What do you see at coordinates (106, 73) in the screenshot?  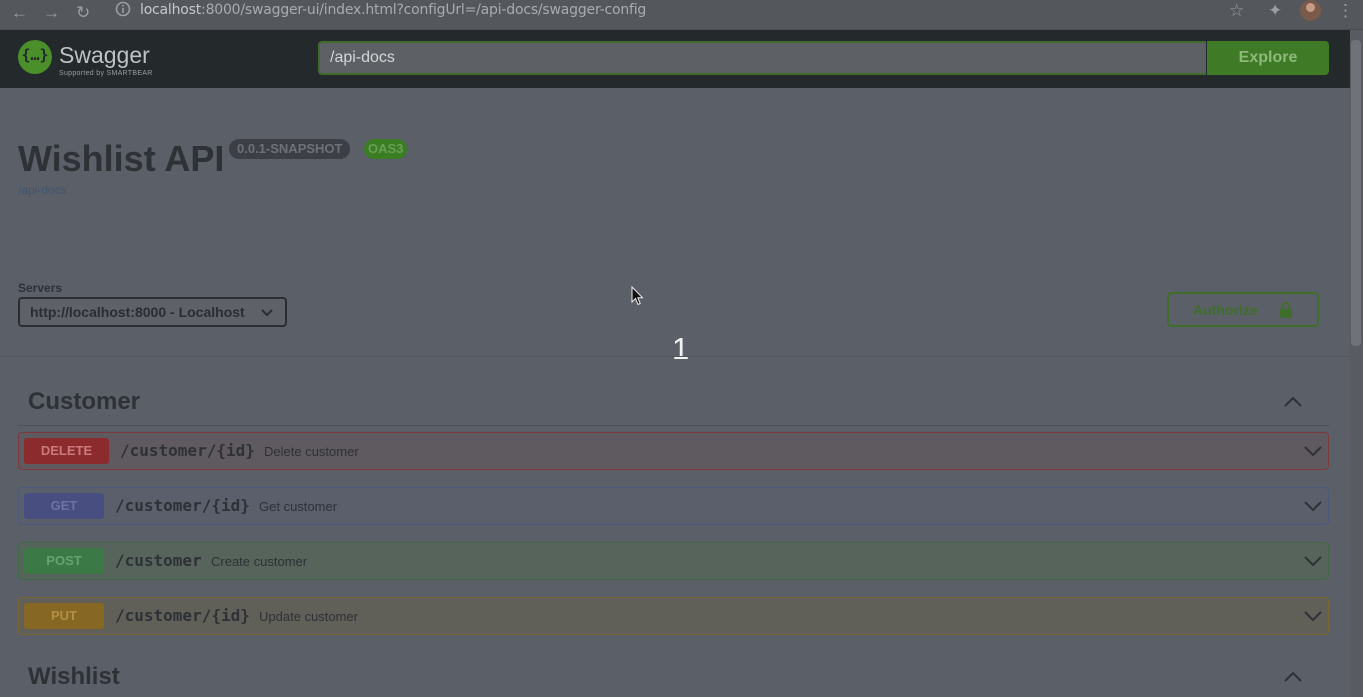 I see `logo-subtitle: Supported by SMARTBEAR` at bounding box center [106, 73].